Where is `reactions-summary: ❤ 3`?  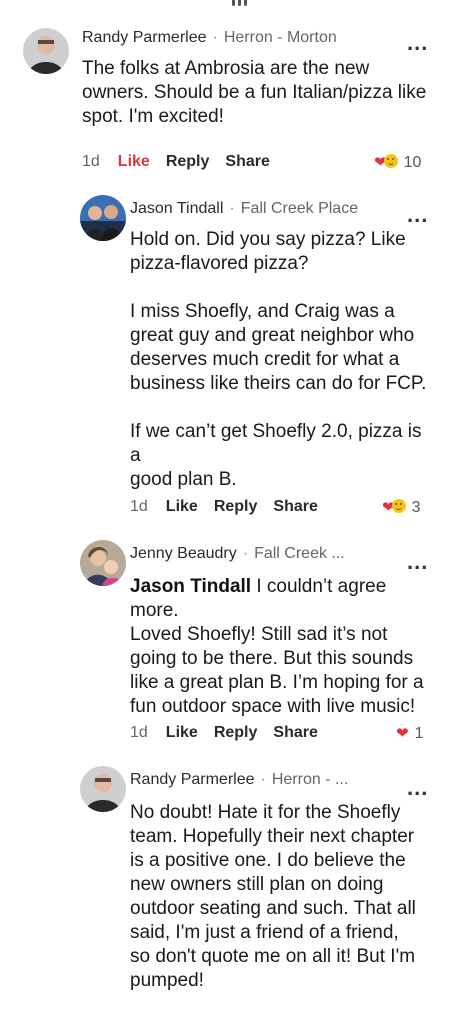 reactions-summary: ❤ 3 is located at coordinates (401, 507).